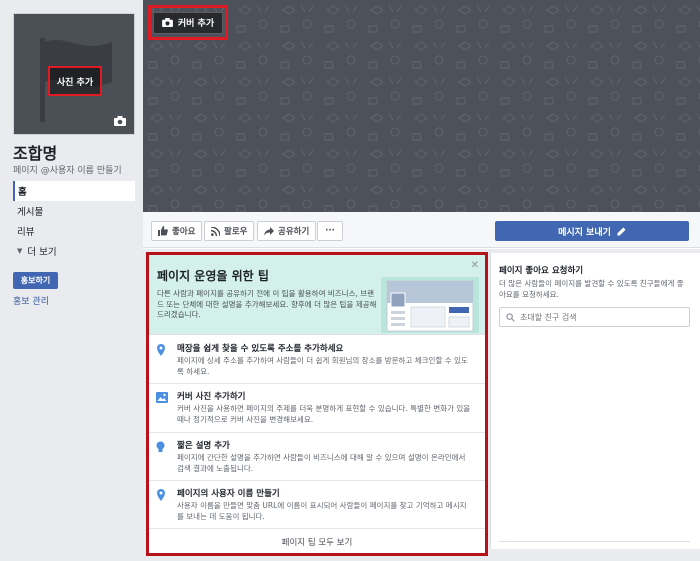 The height and width of the screenshot is (561, 700). I want to click on divider, so click(594, 541).